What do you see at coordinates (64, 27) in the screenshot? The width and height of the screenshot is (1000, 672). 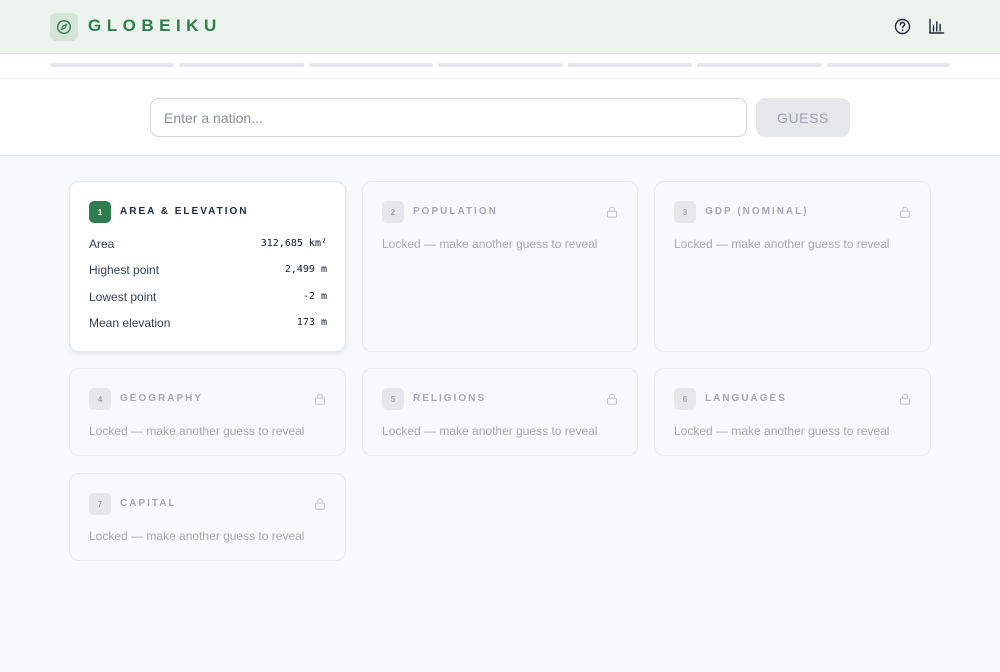 I see `compass-icon` at bounding box center [64, 27].